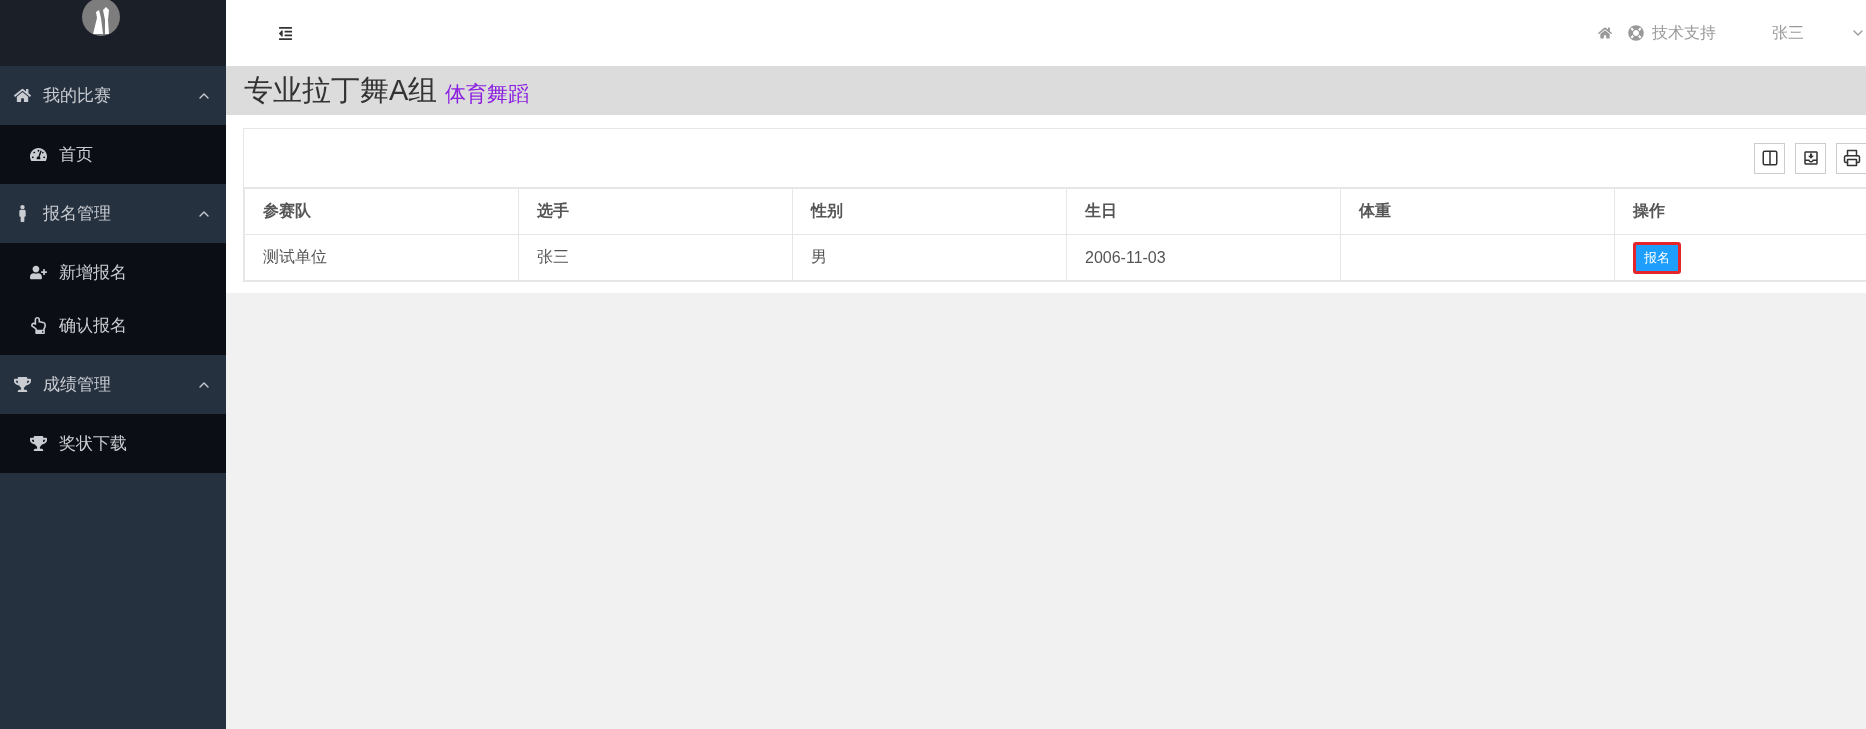 The image size is (1866, 729). I want to click on table-cell: 2006-11-03, so click(1125, 257).